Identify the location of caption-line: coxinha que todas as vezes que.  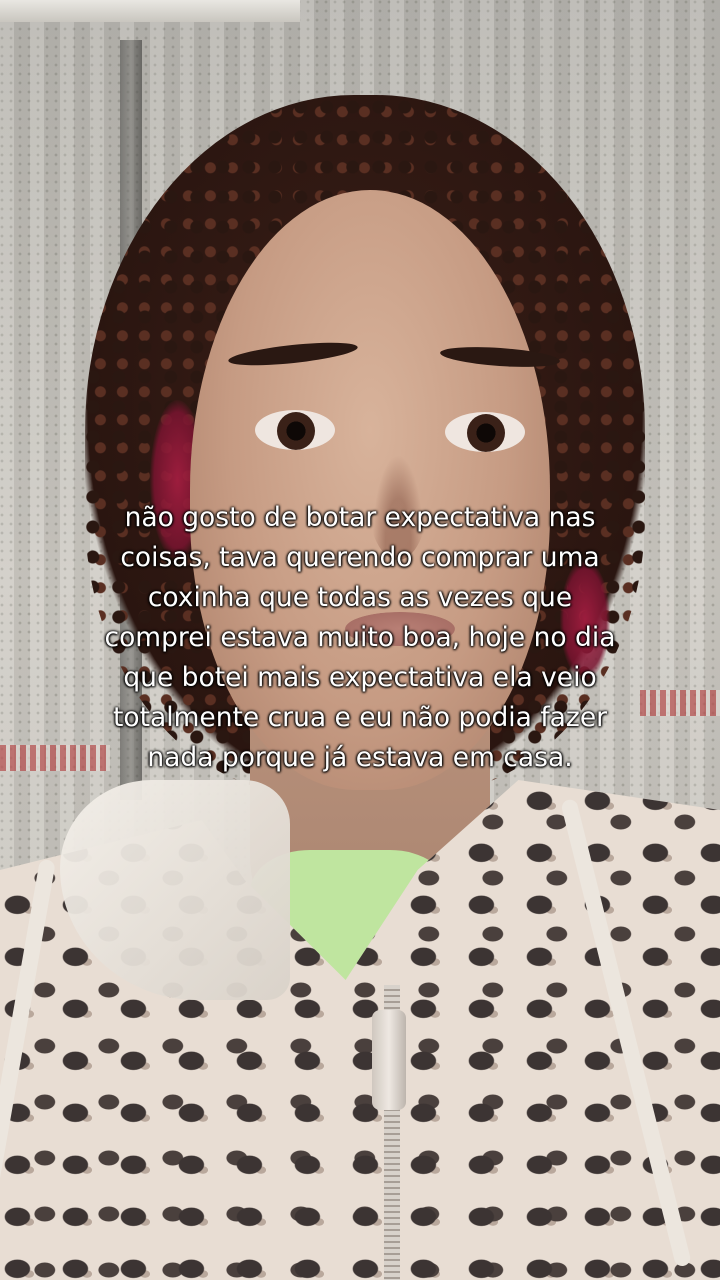
(360, 597).